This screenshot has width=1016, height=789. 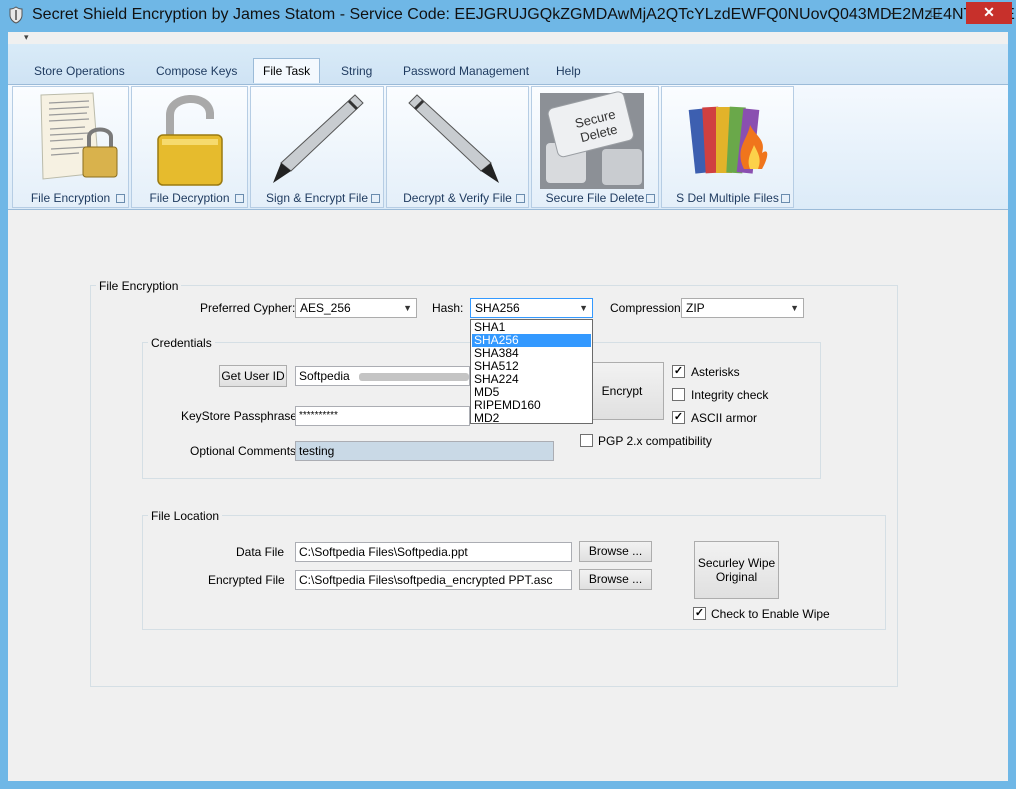 I want to click on passphrase-label: KeyStore Passphrase:, so click(x=241, y=416).